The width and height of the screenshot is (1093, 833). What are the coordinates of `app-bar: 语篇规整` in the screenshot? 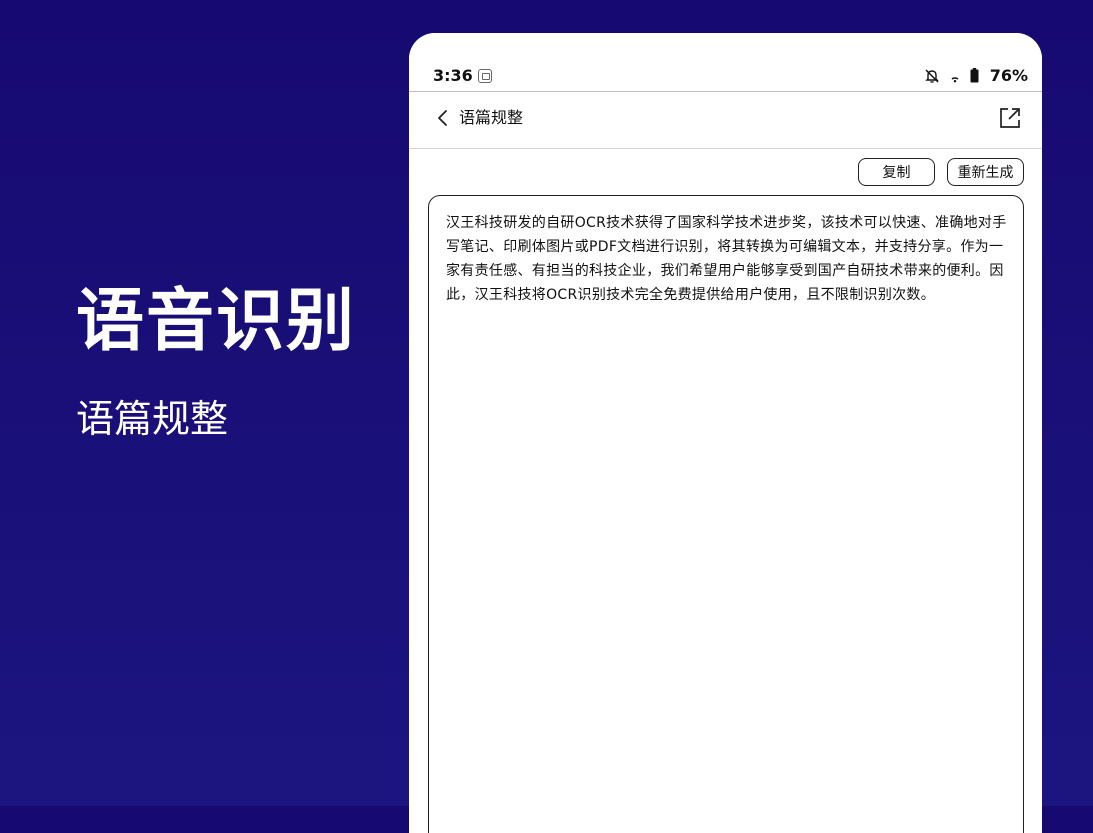 It's located at (725, 120).